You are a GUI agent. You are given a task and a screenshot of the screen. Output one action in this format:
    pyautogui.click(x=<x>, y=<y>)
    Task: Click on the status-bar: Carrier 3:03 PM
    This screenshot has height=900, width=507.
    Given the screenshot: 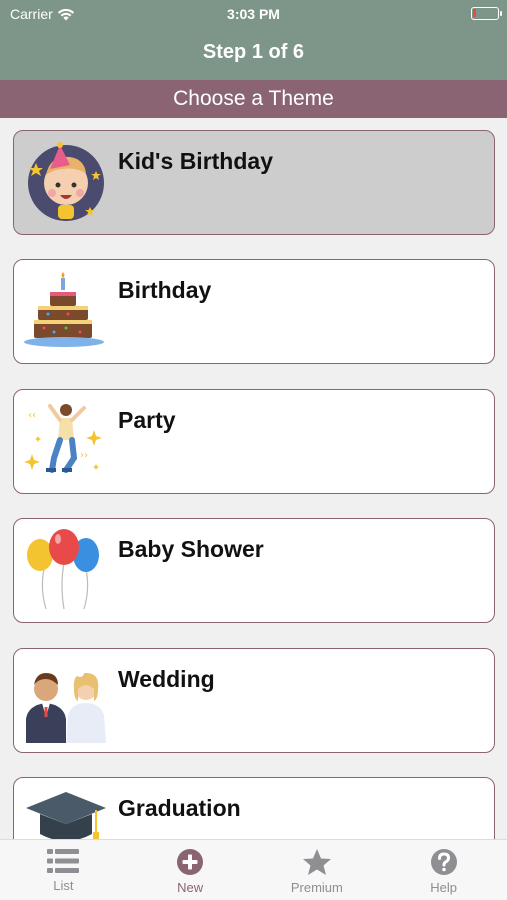 What is the action you would take?
    pyautogui.click(x=253, y=14)
    